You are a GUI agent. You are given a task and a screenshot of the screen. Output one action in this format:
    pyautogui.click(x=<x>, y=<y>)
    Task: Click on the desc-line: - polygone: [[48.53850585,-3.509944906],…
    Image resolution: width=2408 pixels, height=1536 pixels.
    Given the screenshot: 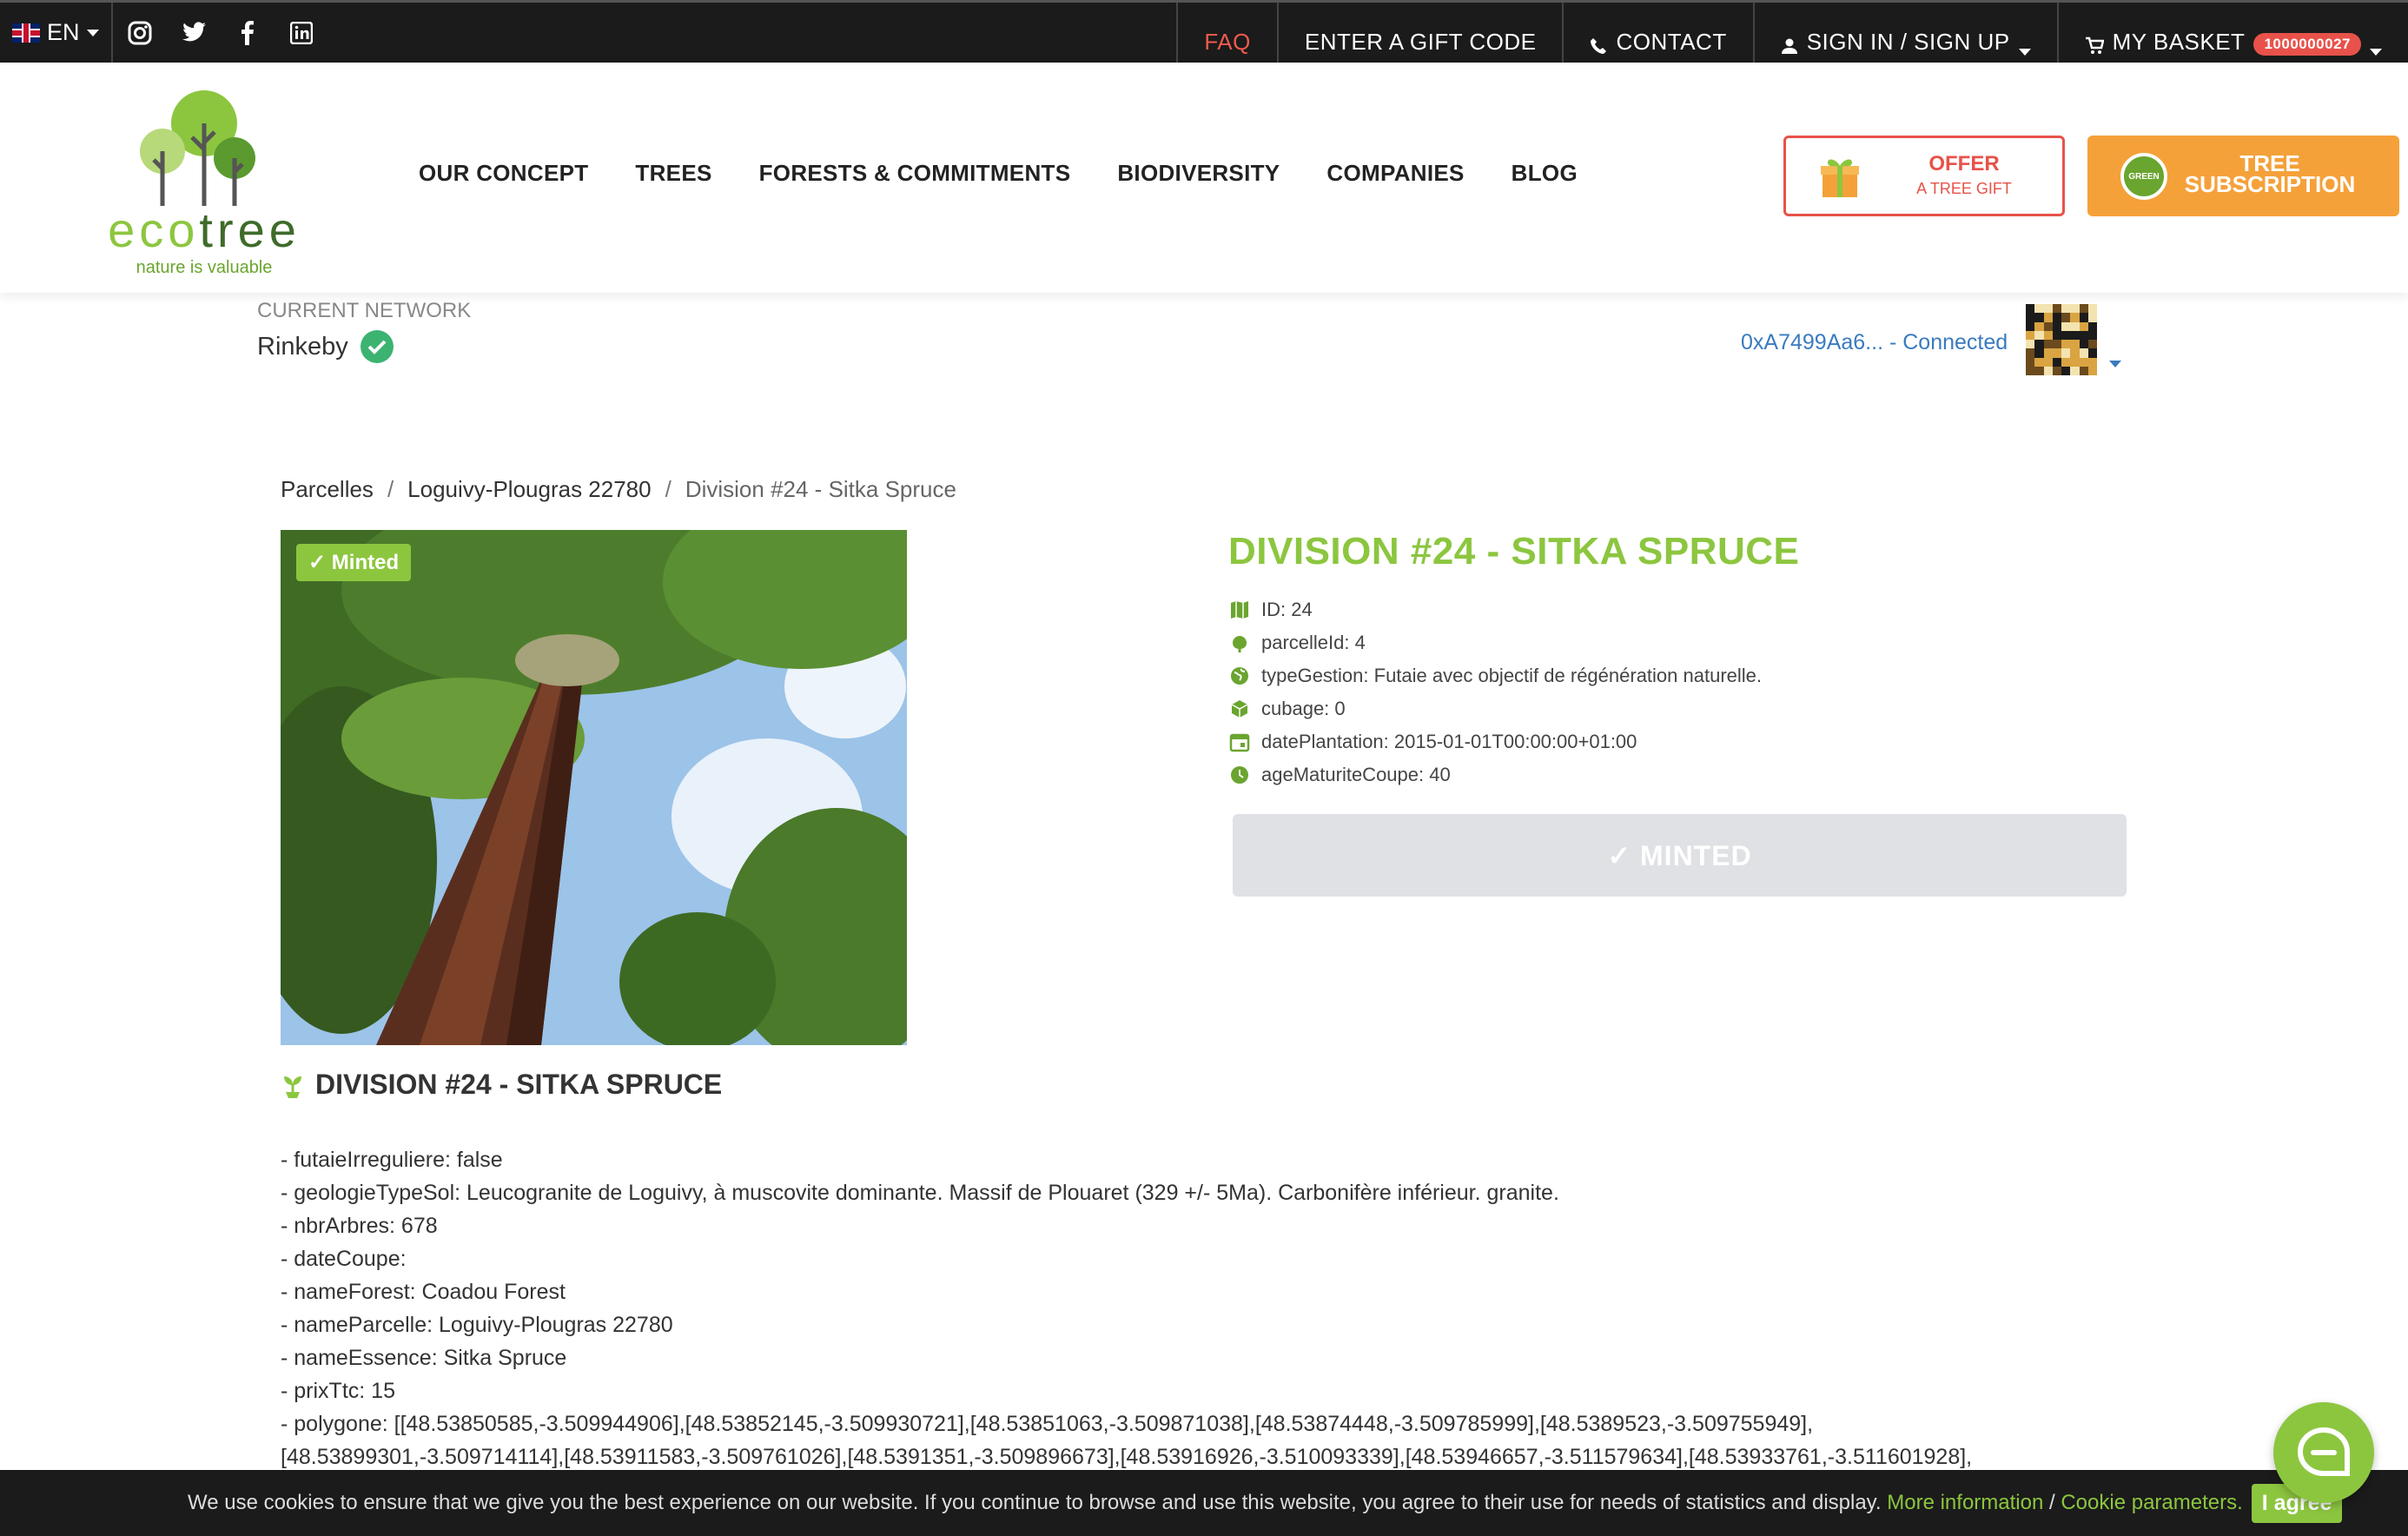 What is the action you would take?
    pyautogui.click(x=1047, y=1424)
    